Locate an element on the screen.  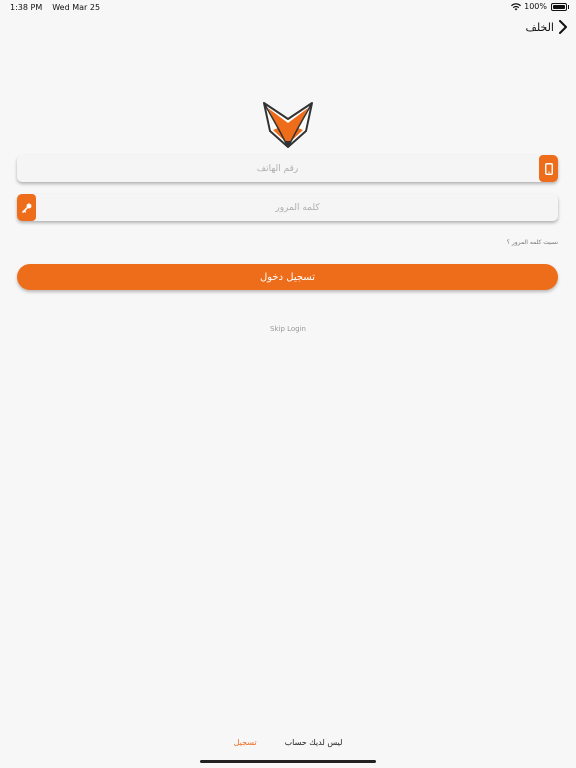
forgot-password-link: نسيت كلمه المرور ؟ is located at coordinates (532, 242).